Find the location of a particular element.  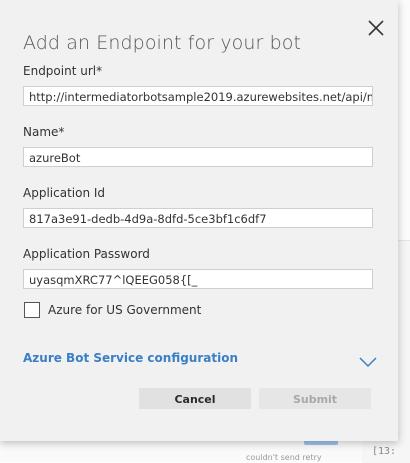

config-expand-toggle is located at coordinates (368, 360).